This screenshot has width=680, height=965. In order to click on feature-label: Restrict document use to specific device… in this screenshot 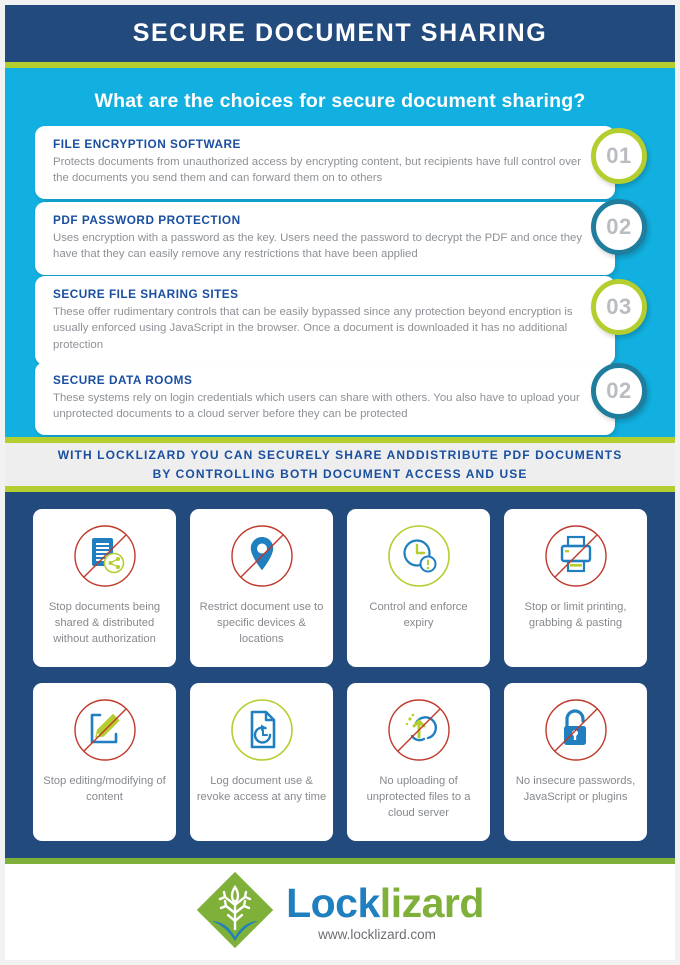, I will do `click(261, 623)`.